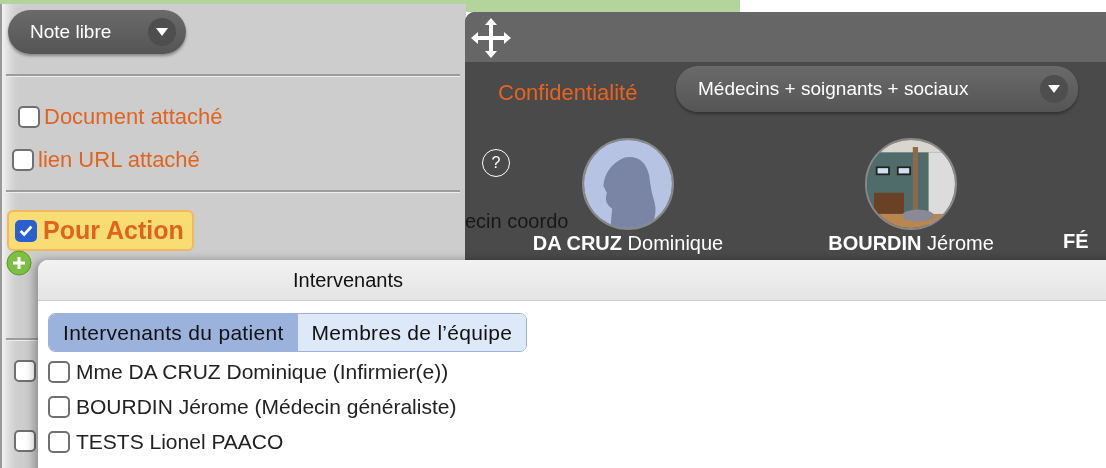  What do you see at coordinates (568, 93) in the screenshot?
I see `confidentiality-label: Confidentialité` at bounding box center [568, 93].